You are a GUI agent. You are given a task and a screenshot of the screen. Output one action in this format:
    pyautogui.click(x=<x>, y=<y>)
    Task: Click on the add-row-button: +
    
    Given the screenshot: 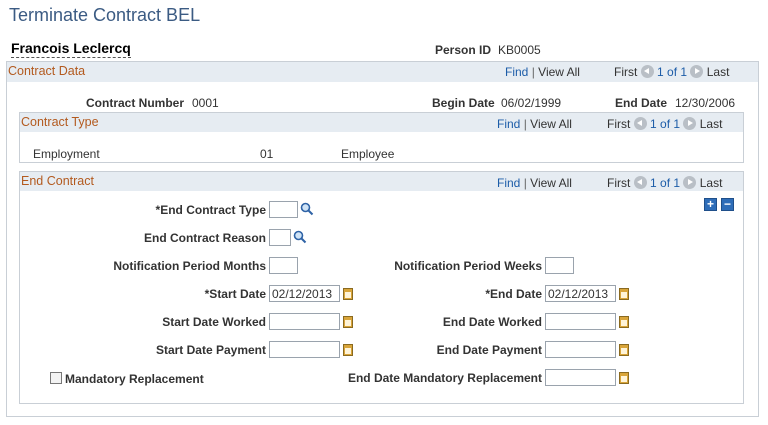 What is the action you would take?
    pyautogui.click(x=710, y=204)
    